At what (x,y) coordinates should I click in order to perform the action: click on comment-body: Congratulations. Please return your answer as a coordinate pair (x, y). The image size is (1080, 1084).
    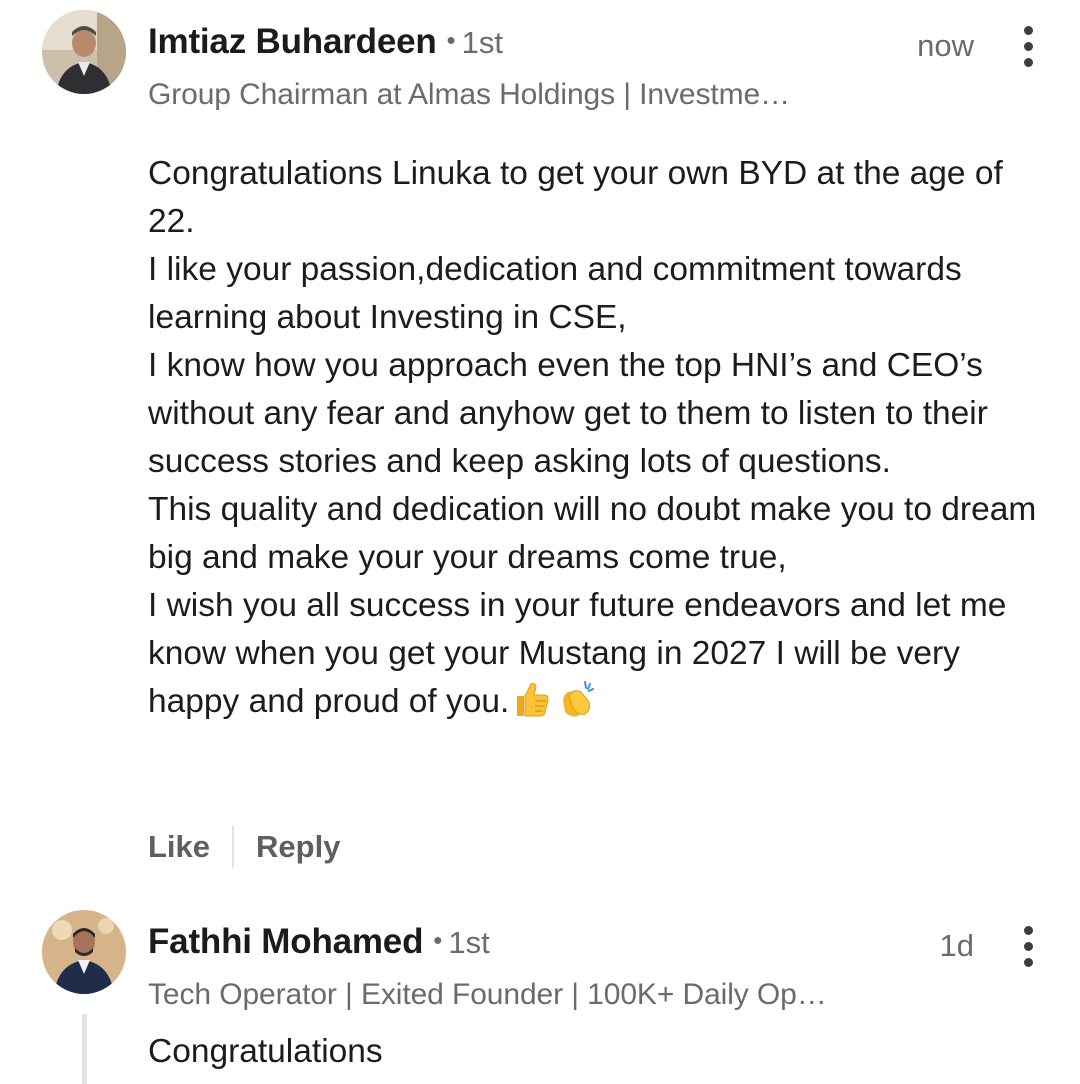
    Looking at the image, I should click on (265, 1051).